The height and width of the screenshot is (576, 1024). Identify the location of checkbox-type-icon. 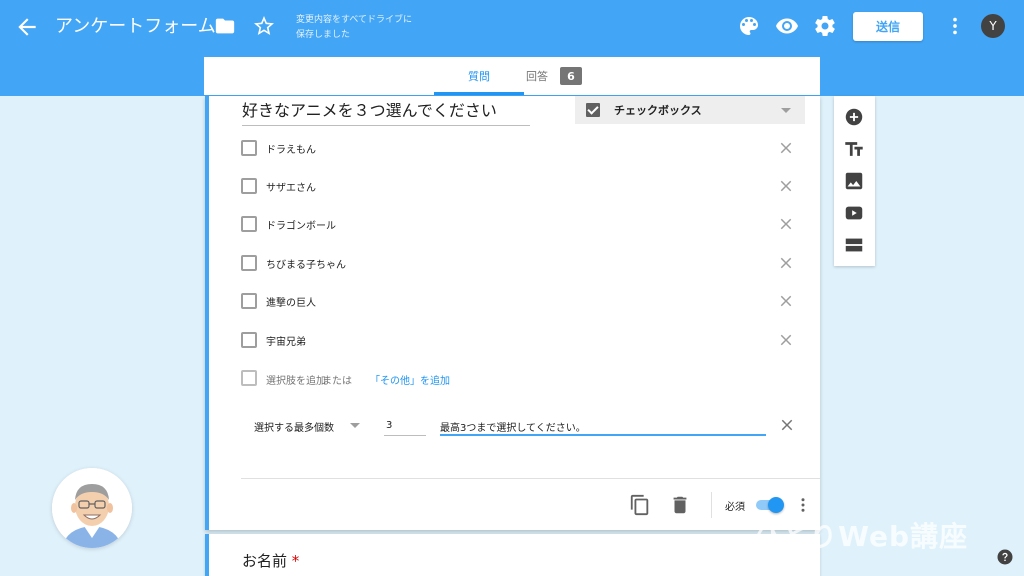
(593, 110).